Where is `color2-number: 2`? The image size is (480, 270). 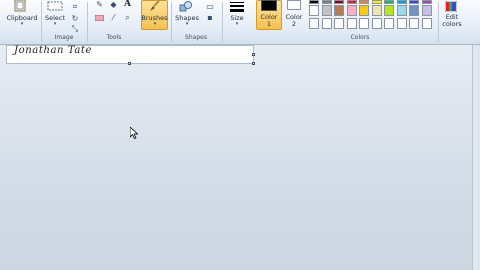 color2-number: 2 is located at coordinates (294, 24).